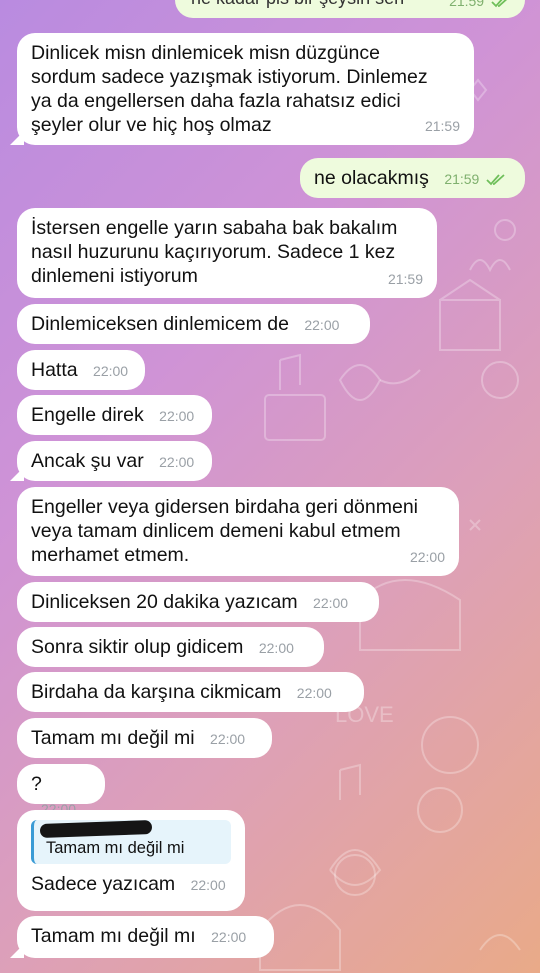 The image size is (540, 973). Describe the element at coordinates (96, 829) in the screenshot. I see `redacted-sender-name` at that location.